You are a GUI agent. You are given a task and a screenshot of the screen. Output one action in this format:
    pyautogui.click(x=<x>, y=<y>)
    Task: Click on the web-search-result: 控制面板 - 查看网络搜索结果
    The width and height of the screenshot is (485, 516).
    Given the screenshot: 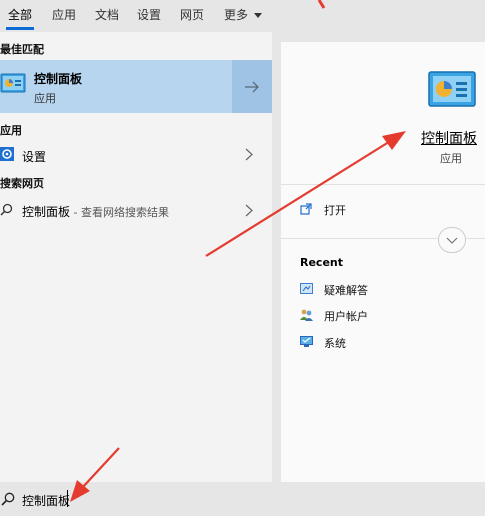 What is the action you would take?
    pyautogui.click(x=136, y=210)
    